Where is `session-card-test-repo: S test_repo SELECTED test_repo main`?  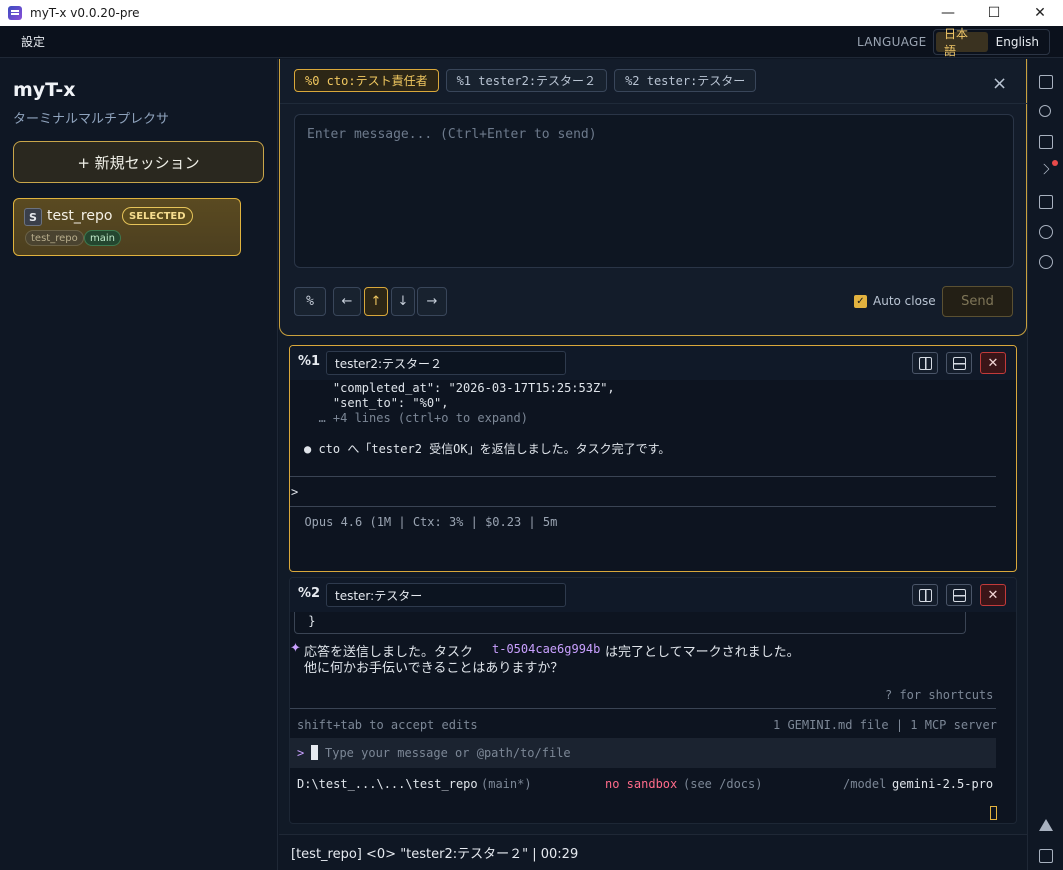
session-card-test-repo: S test_repo SELECTED test_repo main is located at coordinates (127, 227).